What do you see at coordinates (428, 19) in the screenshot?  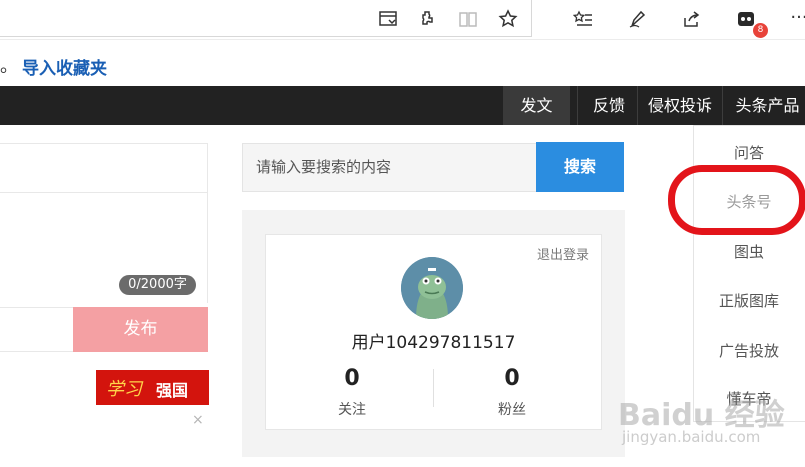 I see `extensions-icon` at bounding box center [428, 19].